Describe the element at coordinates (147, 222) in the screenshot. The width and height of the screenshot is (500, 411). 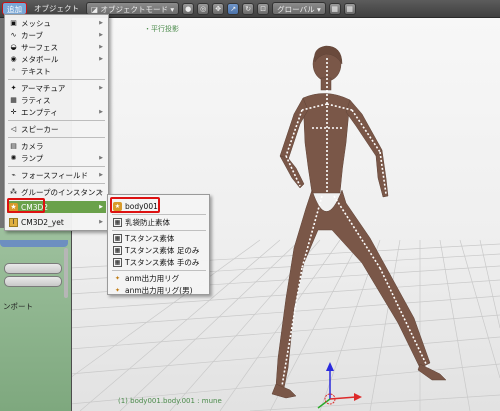
I see `submenu-item-label: 乳袋防止素体` at that location.